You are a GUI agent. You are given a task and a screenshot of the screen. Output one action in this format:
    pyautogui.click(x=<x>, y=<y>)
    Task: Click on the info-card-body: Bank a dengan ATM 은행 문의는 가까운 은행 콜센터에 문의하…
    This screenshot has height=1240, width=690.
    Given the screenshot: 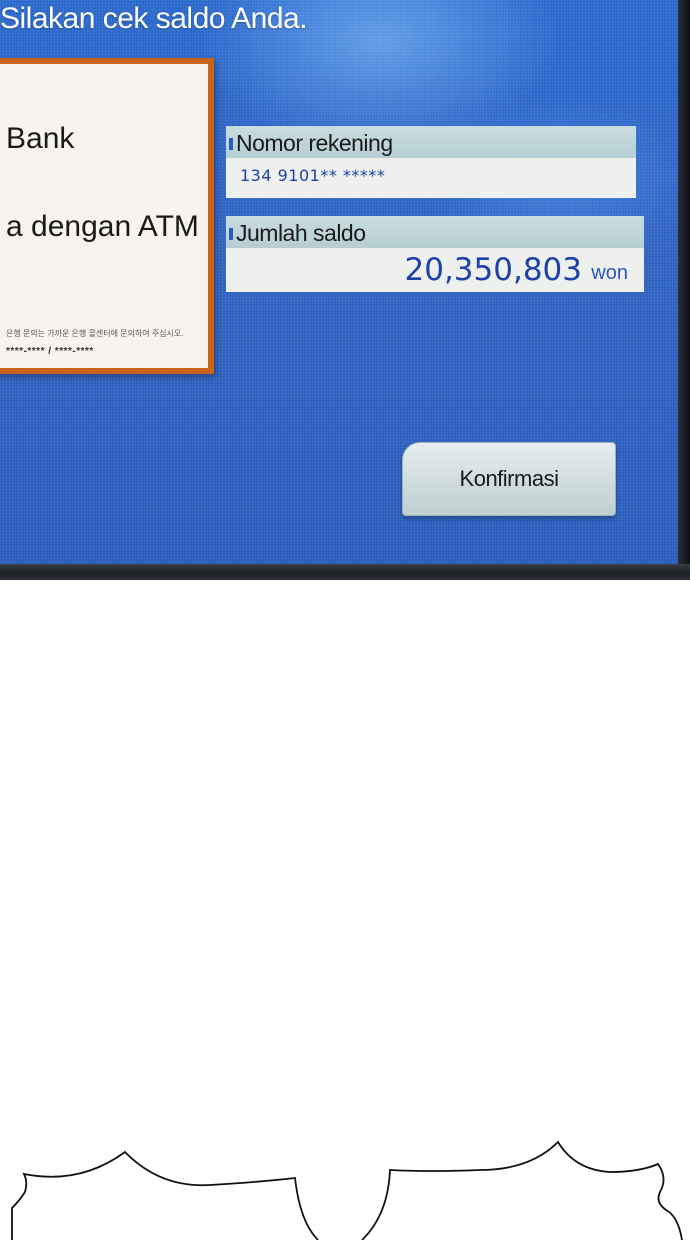 What is the action you would take?
    pyautogui.click(x=104, y=216)
    